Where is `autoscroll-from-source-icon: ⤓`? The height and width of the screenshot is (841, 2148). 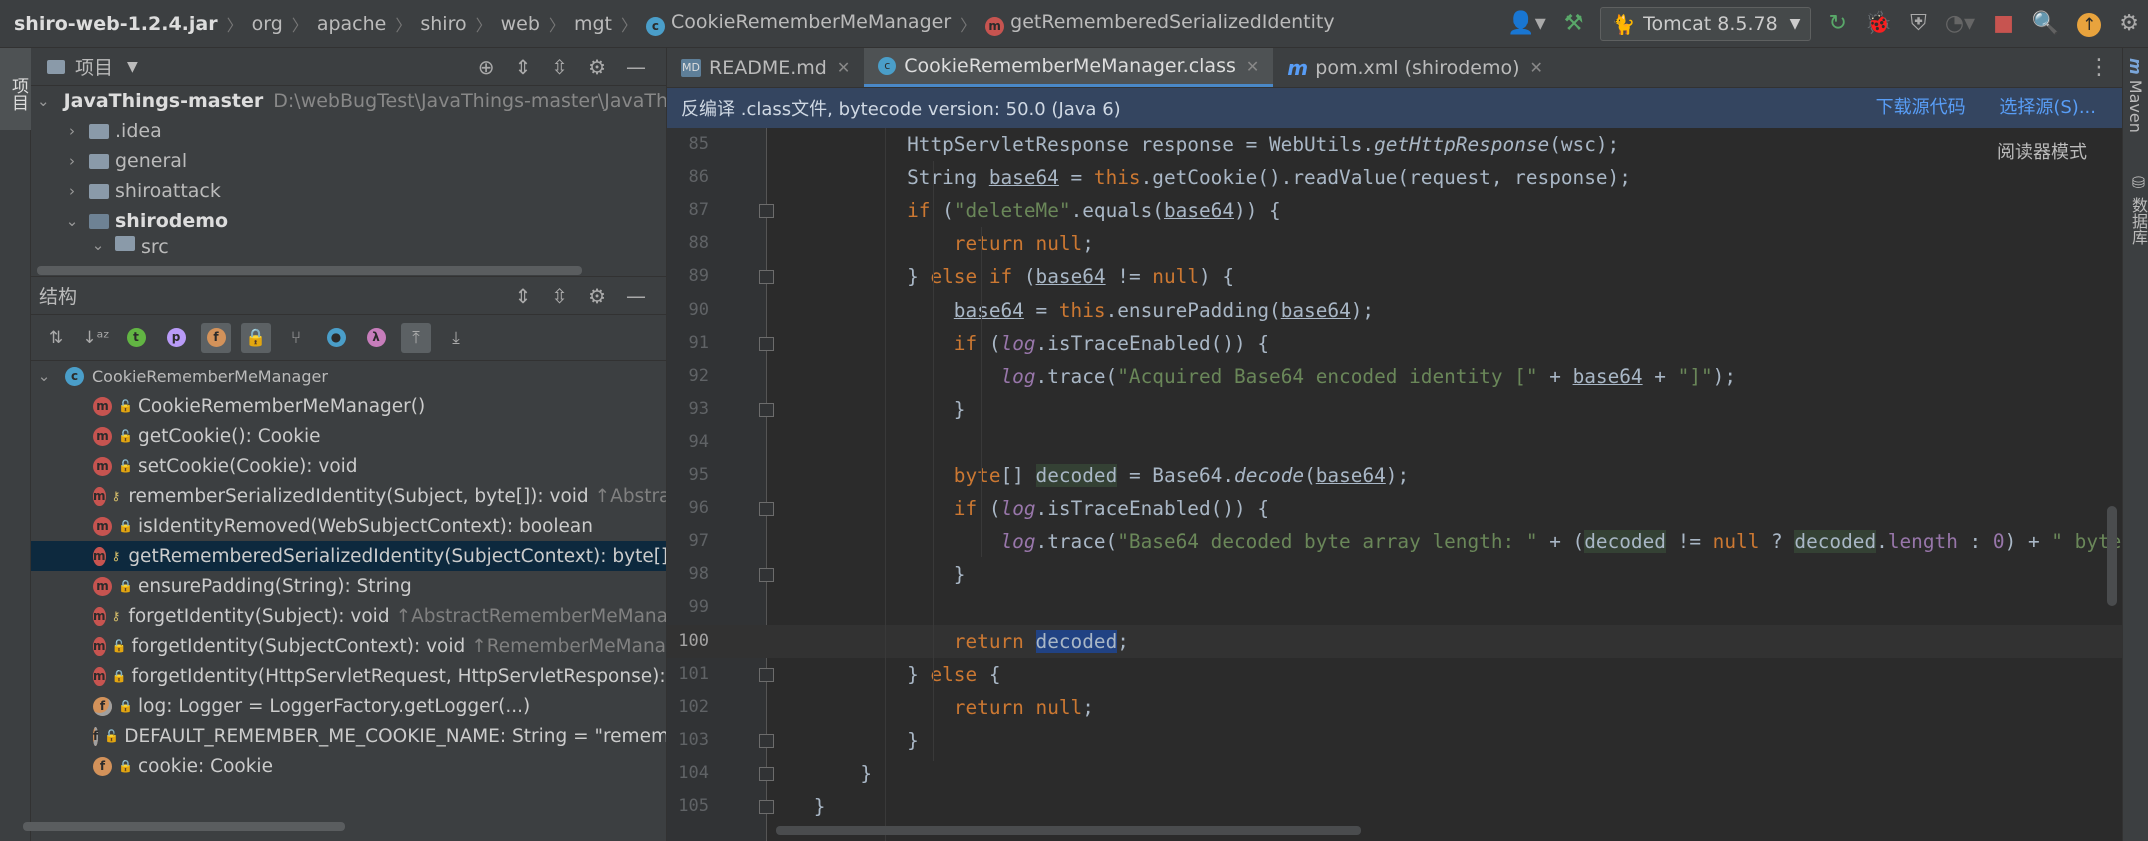 autoscroll-from-source-icon: ⤓ is located at coordinates (456, 338).